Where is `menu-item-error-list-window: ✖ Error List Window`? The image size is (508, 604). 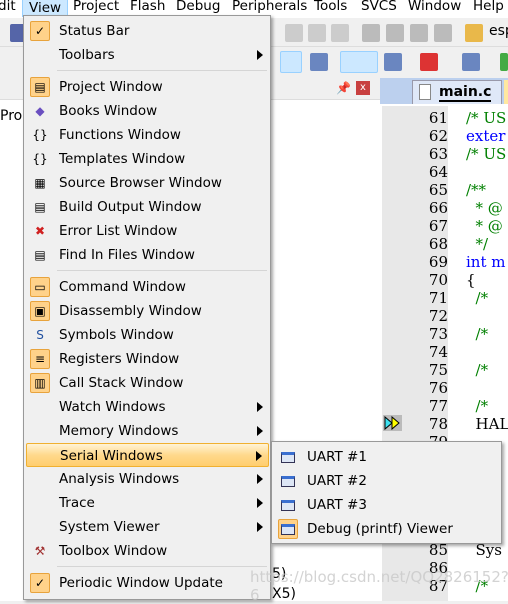
menu-item-error-list-window: ✖ Error List Window is located at coordinates (147, 231).